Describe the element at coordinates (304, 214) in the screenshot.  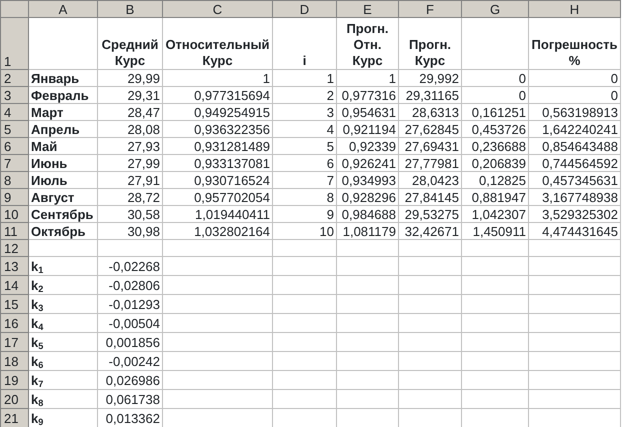
I see `table-cell: 9` at that location.